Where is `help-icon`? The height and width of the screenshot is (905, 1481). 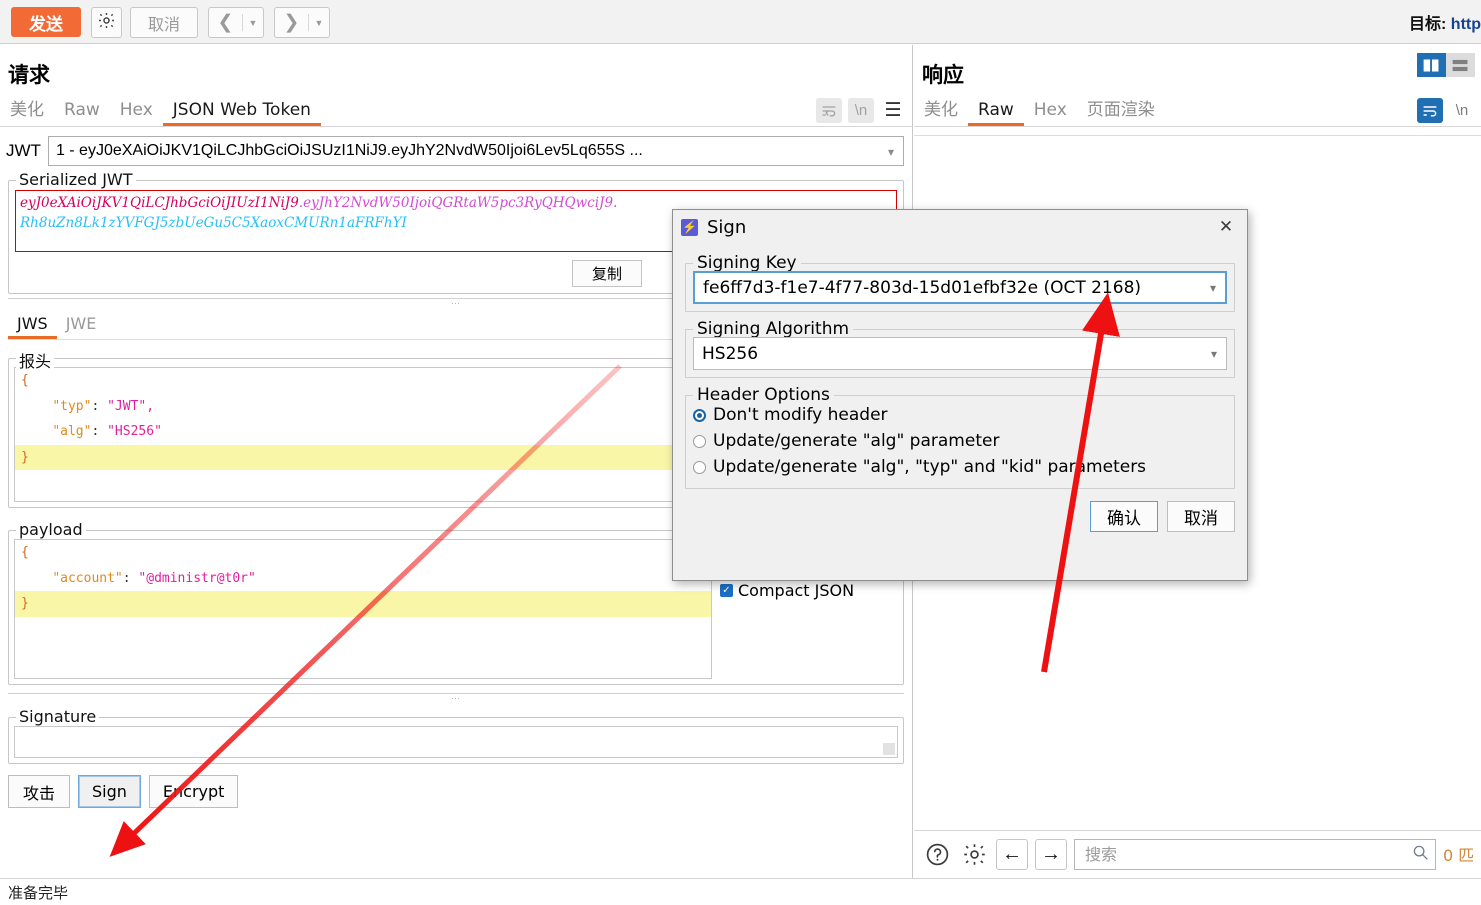 help-icon is located at coordinates (937, 854).